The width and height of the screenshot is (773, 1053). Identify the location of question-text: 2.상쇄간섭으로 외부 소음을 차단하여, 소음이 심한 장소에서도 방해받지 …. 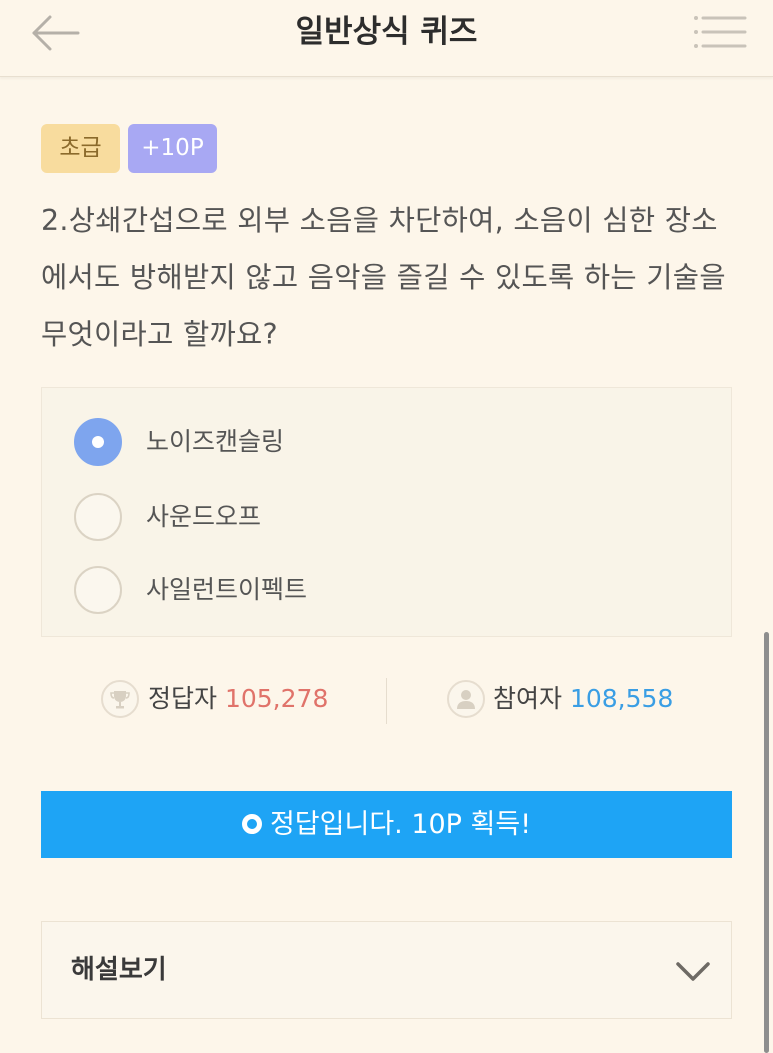
(383, 277).